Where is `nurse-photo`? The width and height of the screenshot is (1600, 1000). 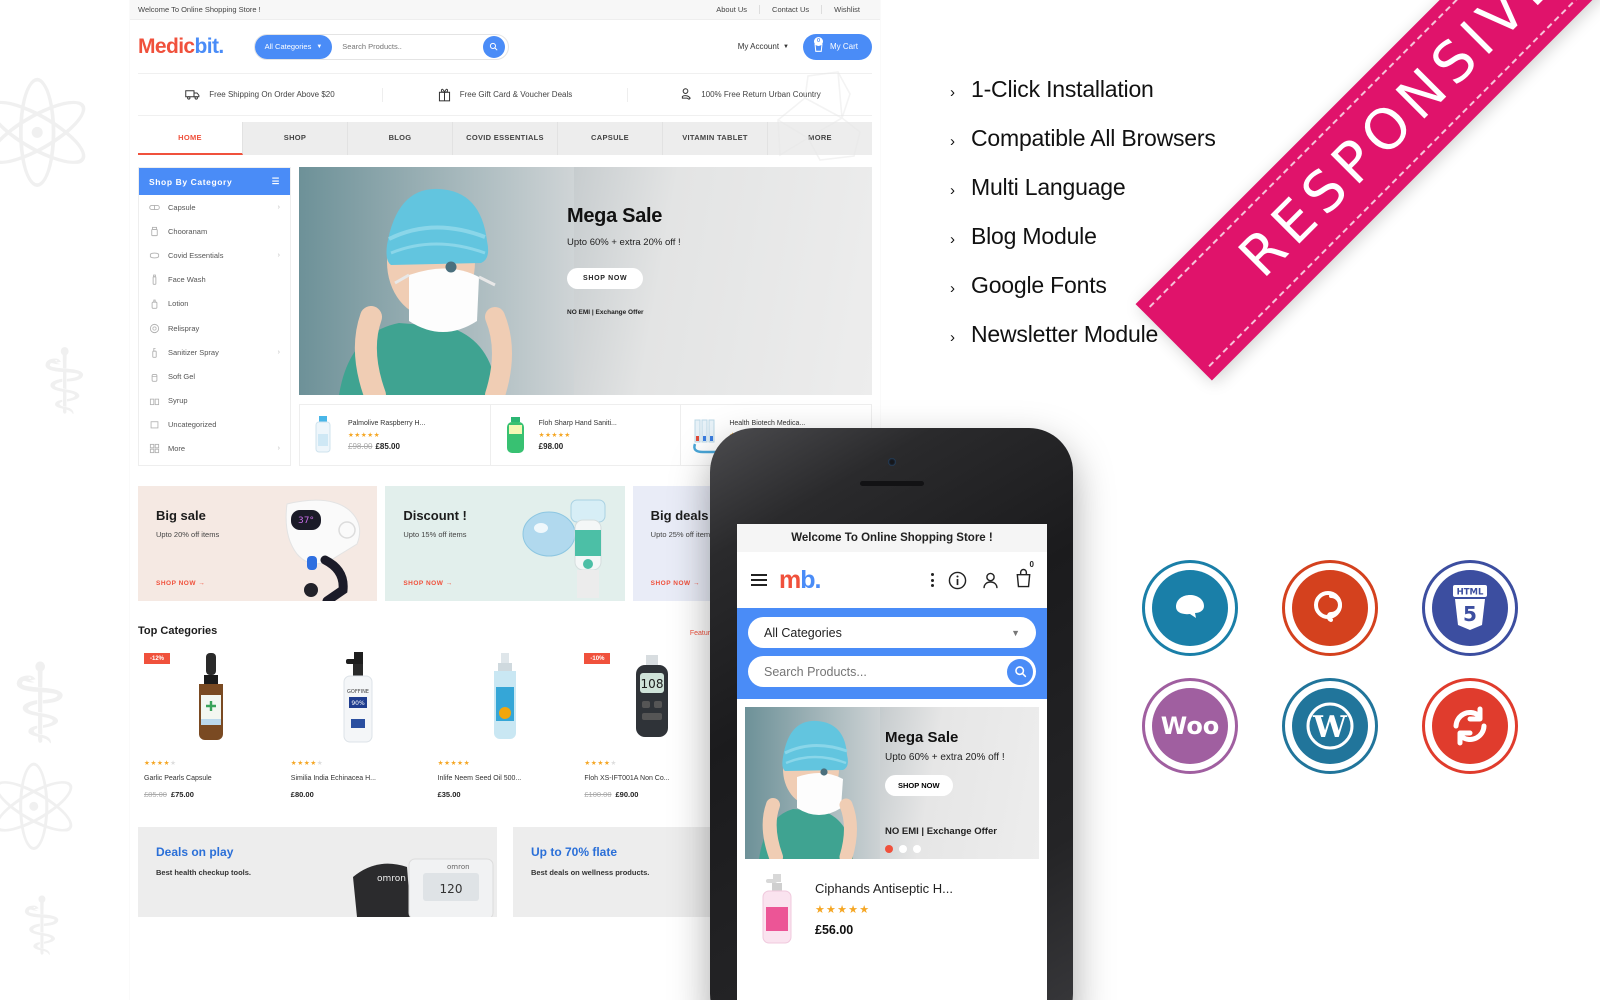 nurse-photo is located at coordinates (812, 783).